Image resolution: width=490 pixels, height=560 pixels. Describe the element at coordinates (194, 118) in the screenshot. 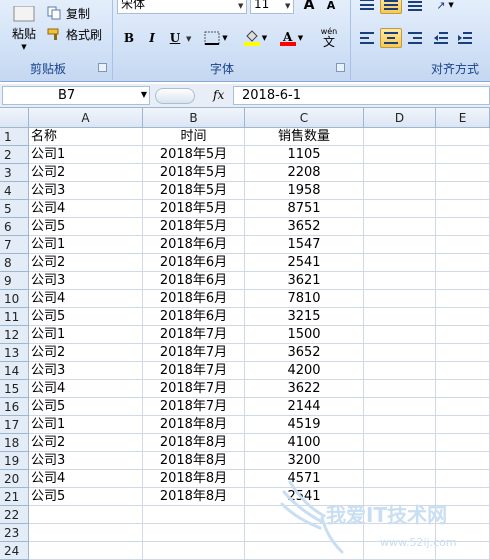

I see `column-header-b: B` at that location.